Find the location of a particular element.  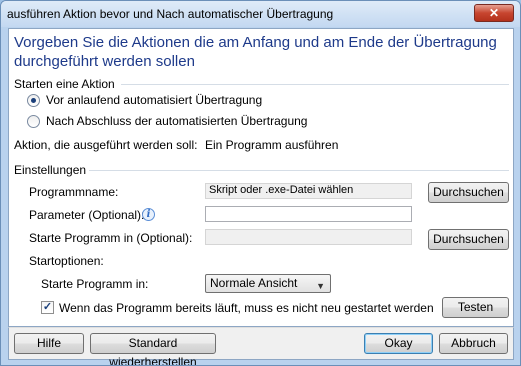

startoptions-label: Startoptionen: is located at coordinates (66, 261).